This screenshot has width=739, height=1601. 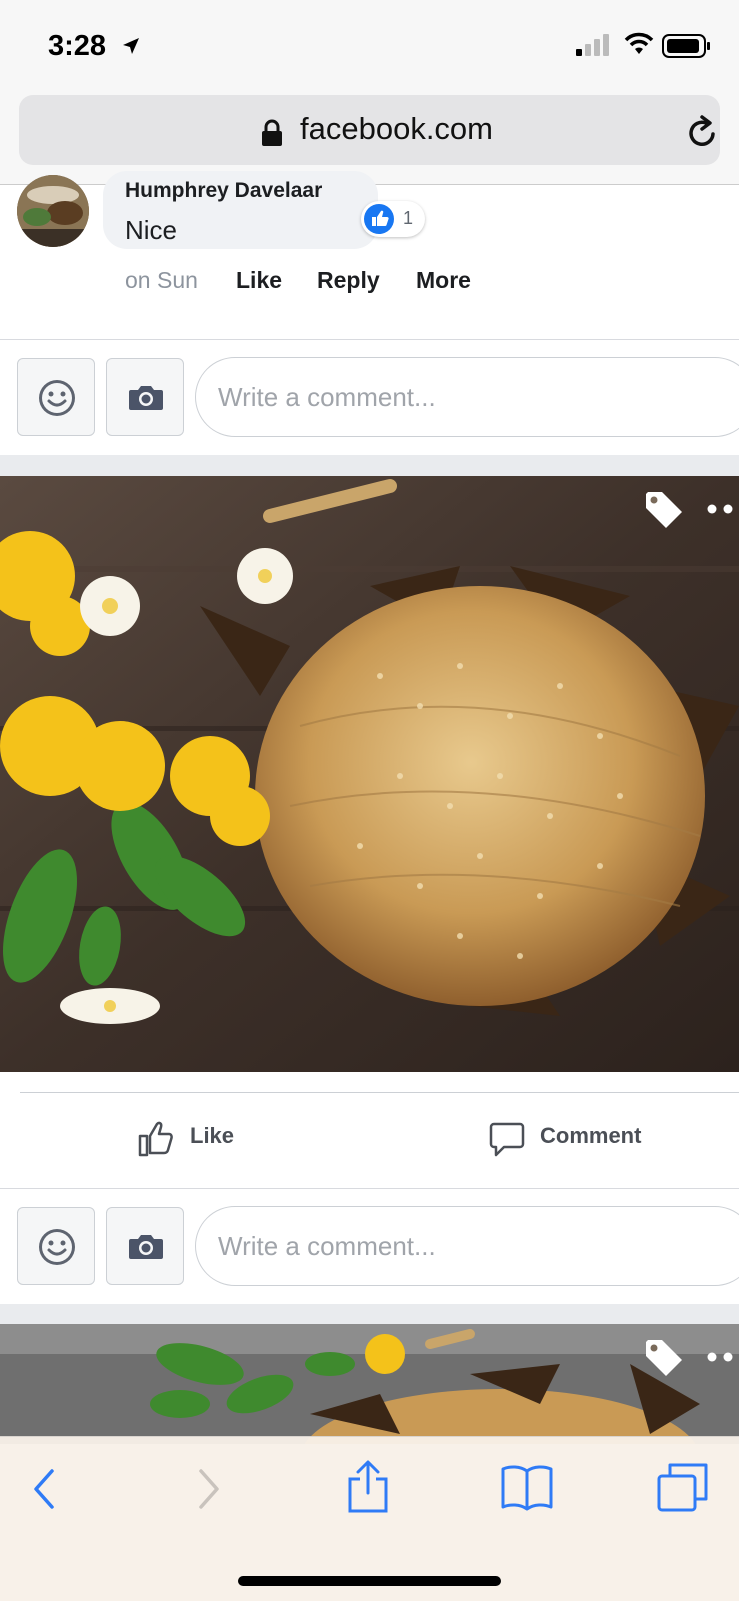 What do you see at coordinates (527, 1487) in the screenshot?
I see `bookmarks-icon` at bounding box center [527, 1487].